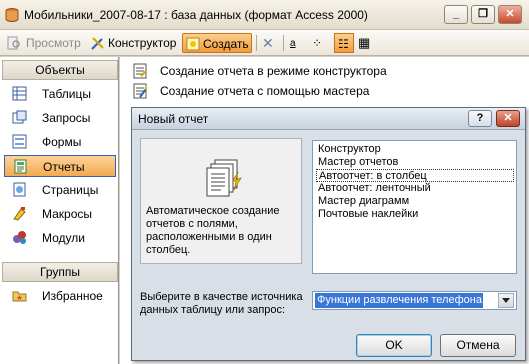 Image resolution: width=529 pixels, height=364 pixels. Describe the element at coordinates (140, 91) in the screenshot. I see `wizard-report-icon` at that location.